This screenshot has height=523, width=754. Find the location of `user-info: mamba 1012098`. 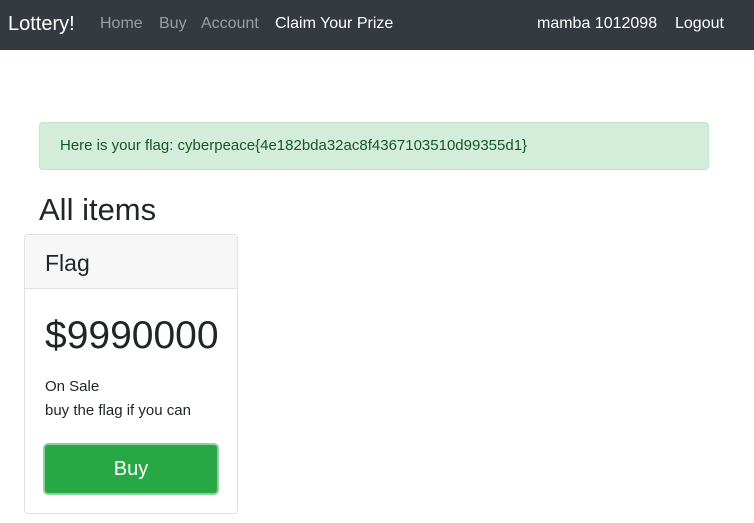

user-info: mamba 1012098 is located at coordinates (597, 24).